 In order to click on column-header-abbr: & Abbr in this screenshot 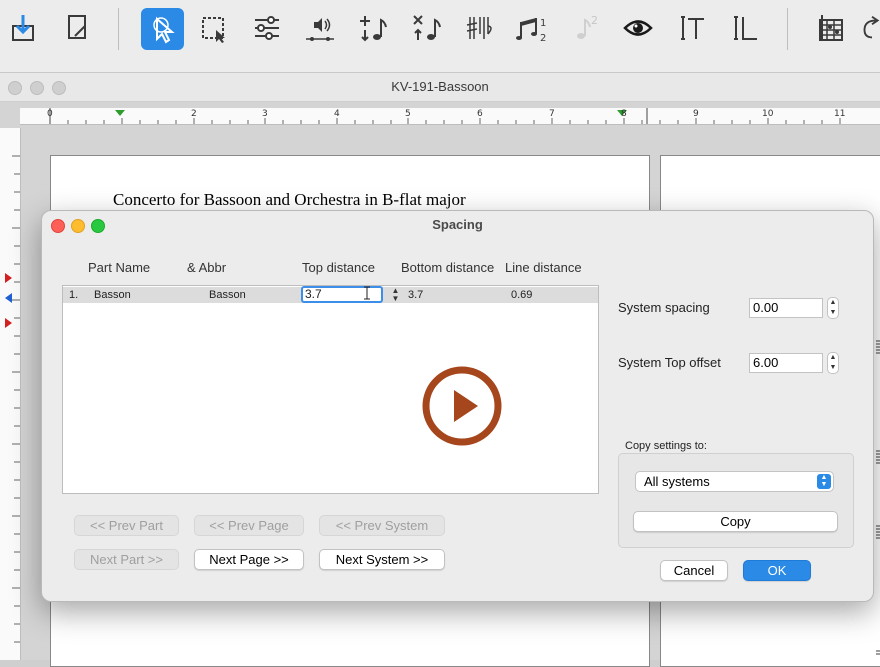, I will do `click(207, 267)`.